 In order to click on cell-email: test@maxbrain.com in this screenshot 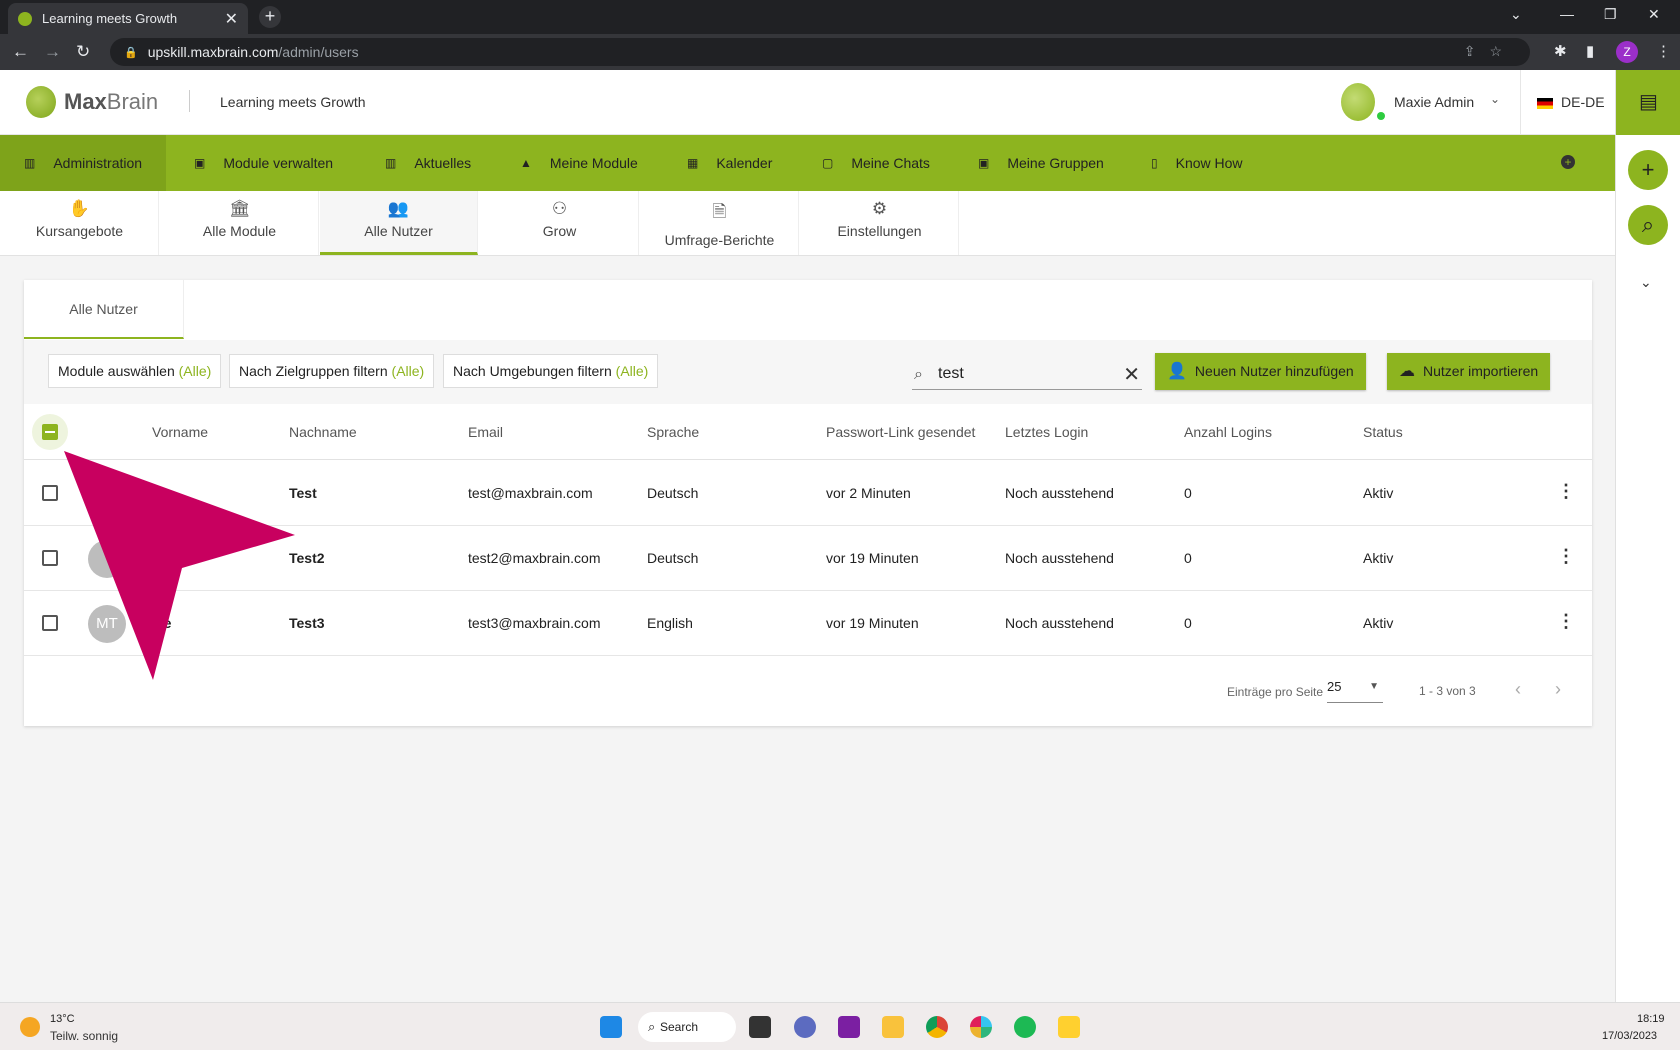, I will do `click(530, 493)`.